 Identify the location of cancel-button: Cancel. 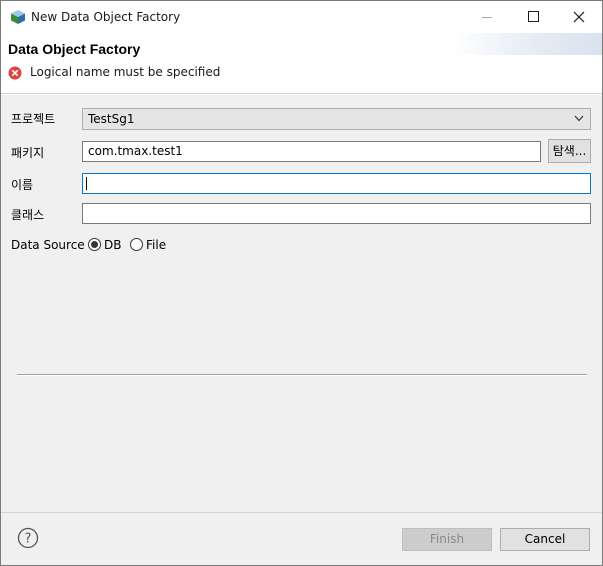
(545, 539).